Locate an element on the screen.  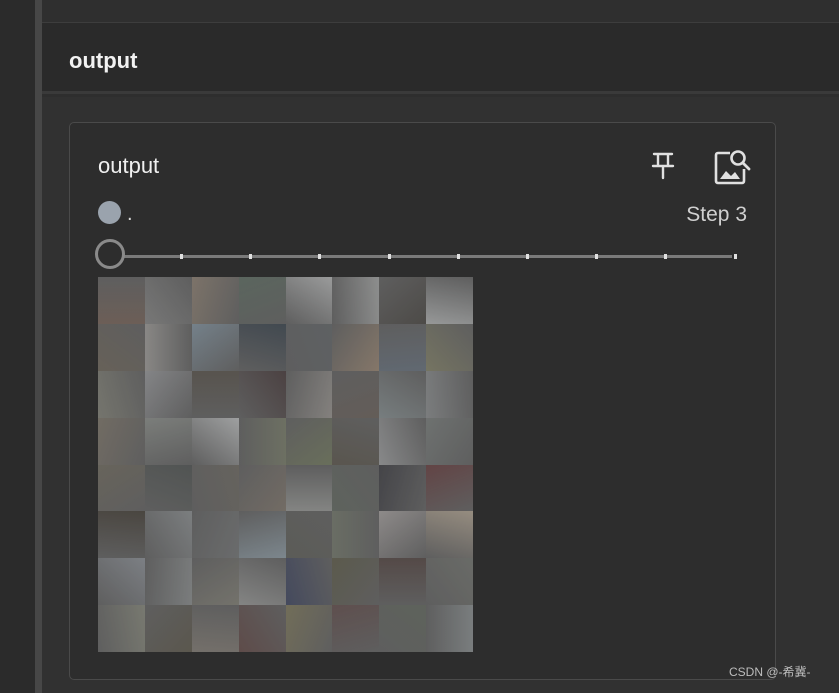
watermark: CSDN @-希冀- is located at coordinates (777, 673).